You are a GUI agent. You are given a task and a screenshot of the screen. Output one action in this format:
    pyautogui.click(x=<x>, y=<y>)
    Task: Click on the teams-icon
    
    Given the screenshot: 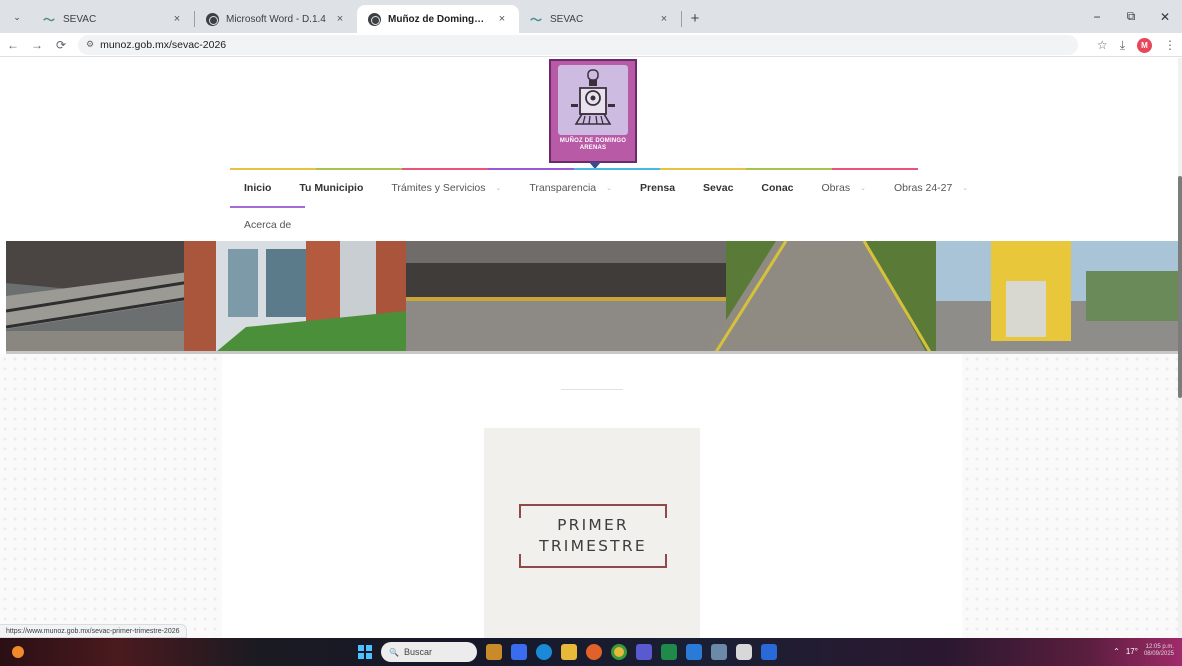 What is the action you would take?
    pyautogui.click(x=644, y=652)
    